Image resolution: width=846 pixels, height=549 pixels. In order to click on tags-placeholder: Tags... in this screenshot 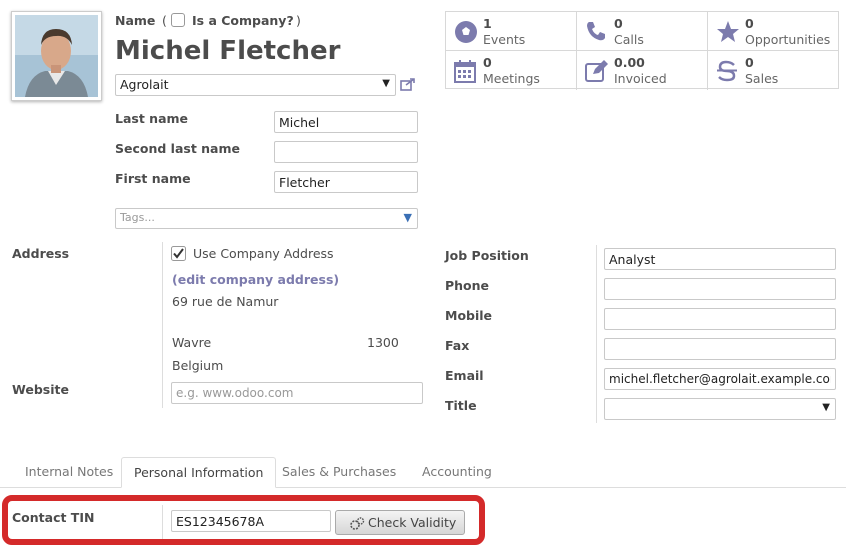, I will do `click(137, 217)`.